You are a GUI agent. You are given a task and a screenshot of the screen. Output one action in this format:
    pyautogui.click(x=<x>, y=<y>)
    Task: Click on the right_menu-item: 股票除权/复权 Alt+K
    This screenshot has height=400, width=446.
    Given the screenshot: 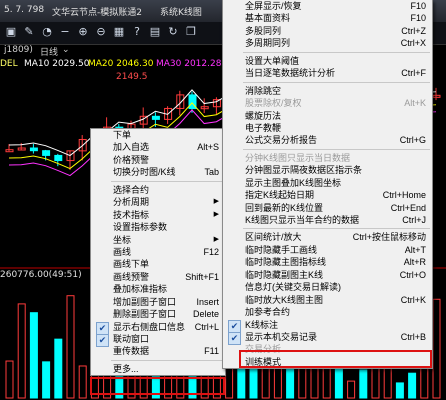 What is the action you would take?
    pyautogui.click(x=327, y=103)
    